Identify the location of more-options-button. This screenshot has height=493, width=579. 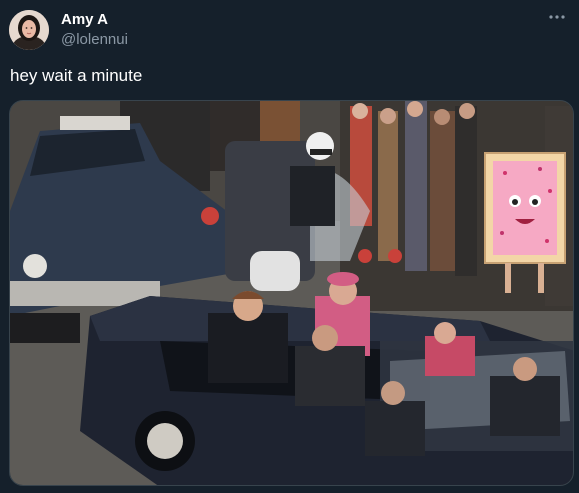
(557, 17).